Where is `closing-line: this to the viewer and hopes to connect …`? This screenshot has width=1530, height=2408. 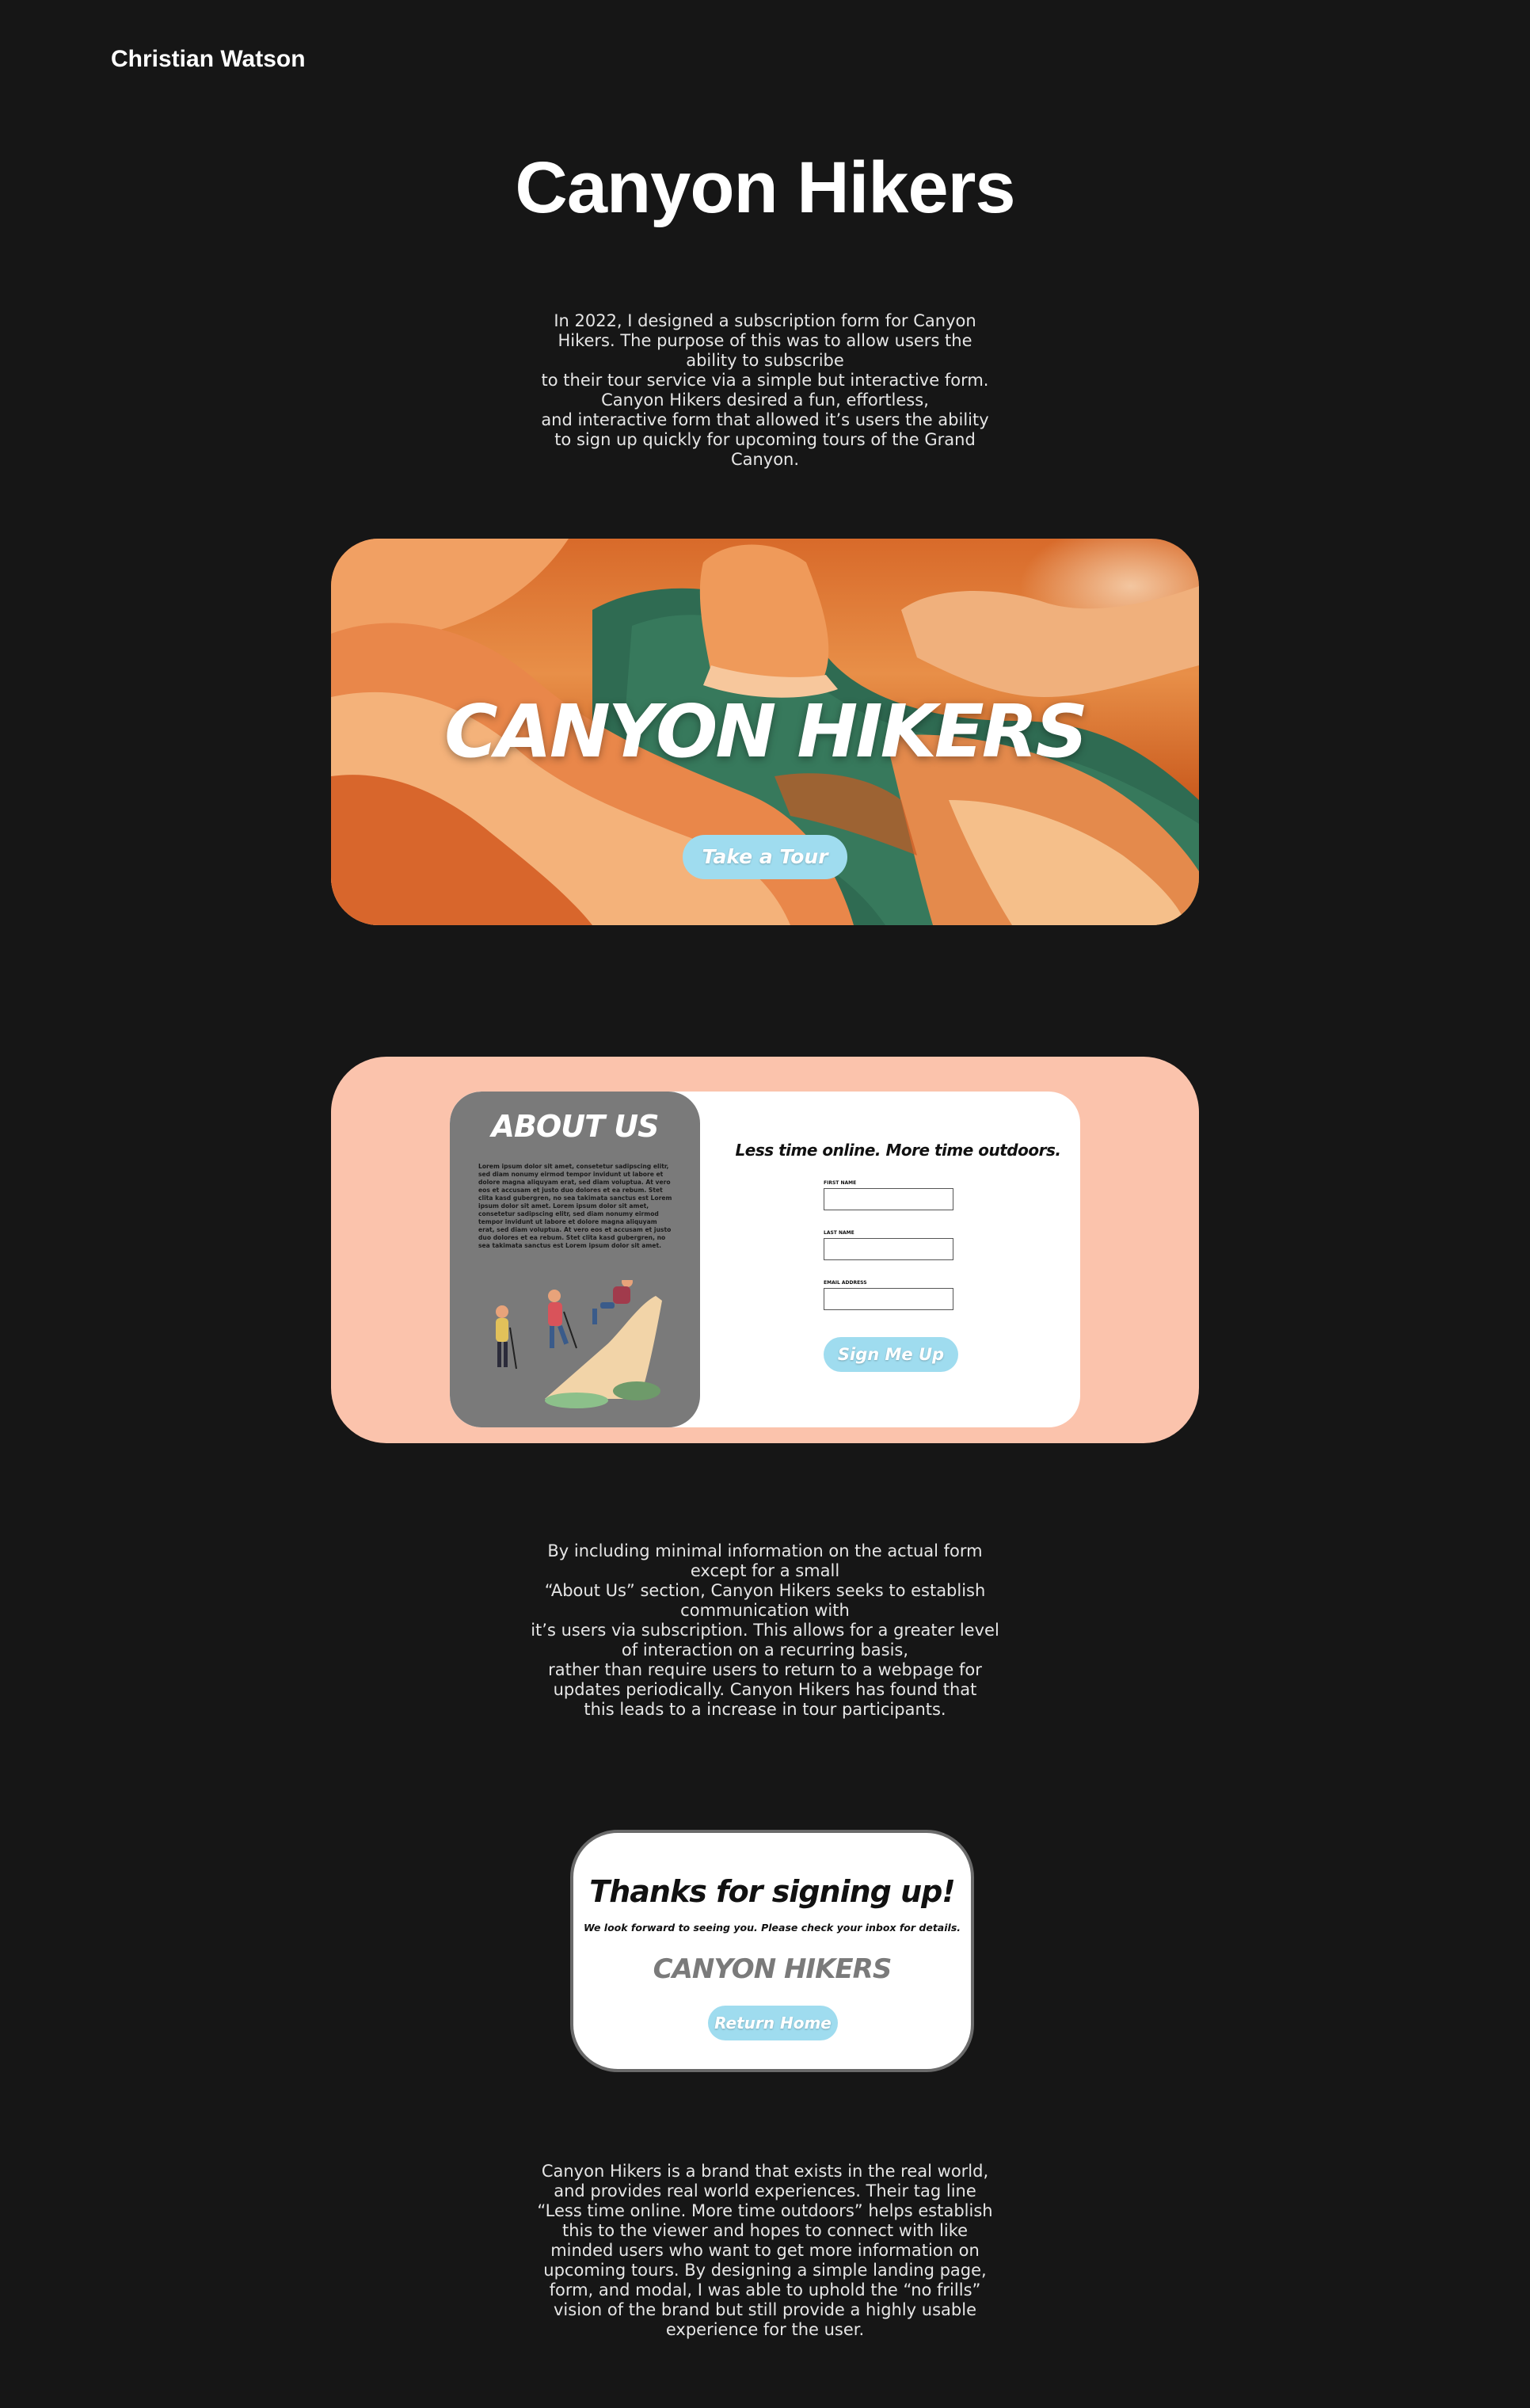 closing-line: this to the viewer and hopes to connect … is located at coordinates (765, 2230).